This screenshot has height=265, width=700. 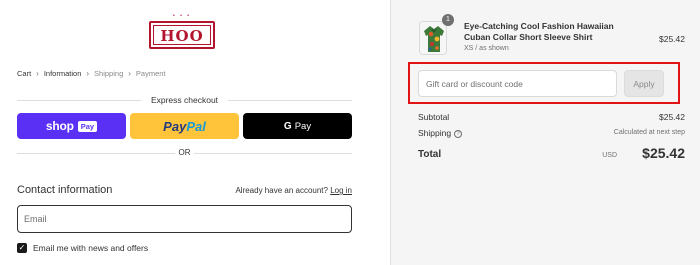 What do you see at coordinates (90, 248) in the screenshot?
I see `newsletter-label: Email me with news and offers` at bounding box center [90, 248].